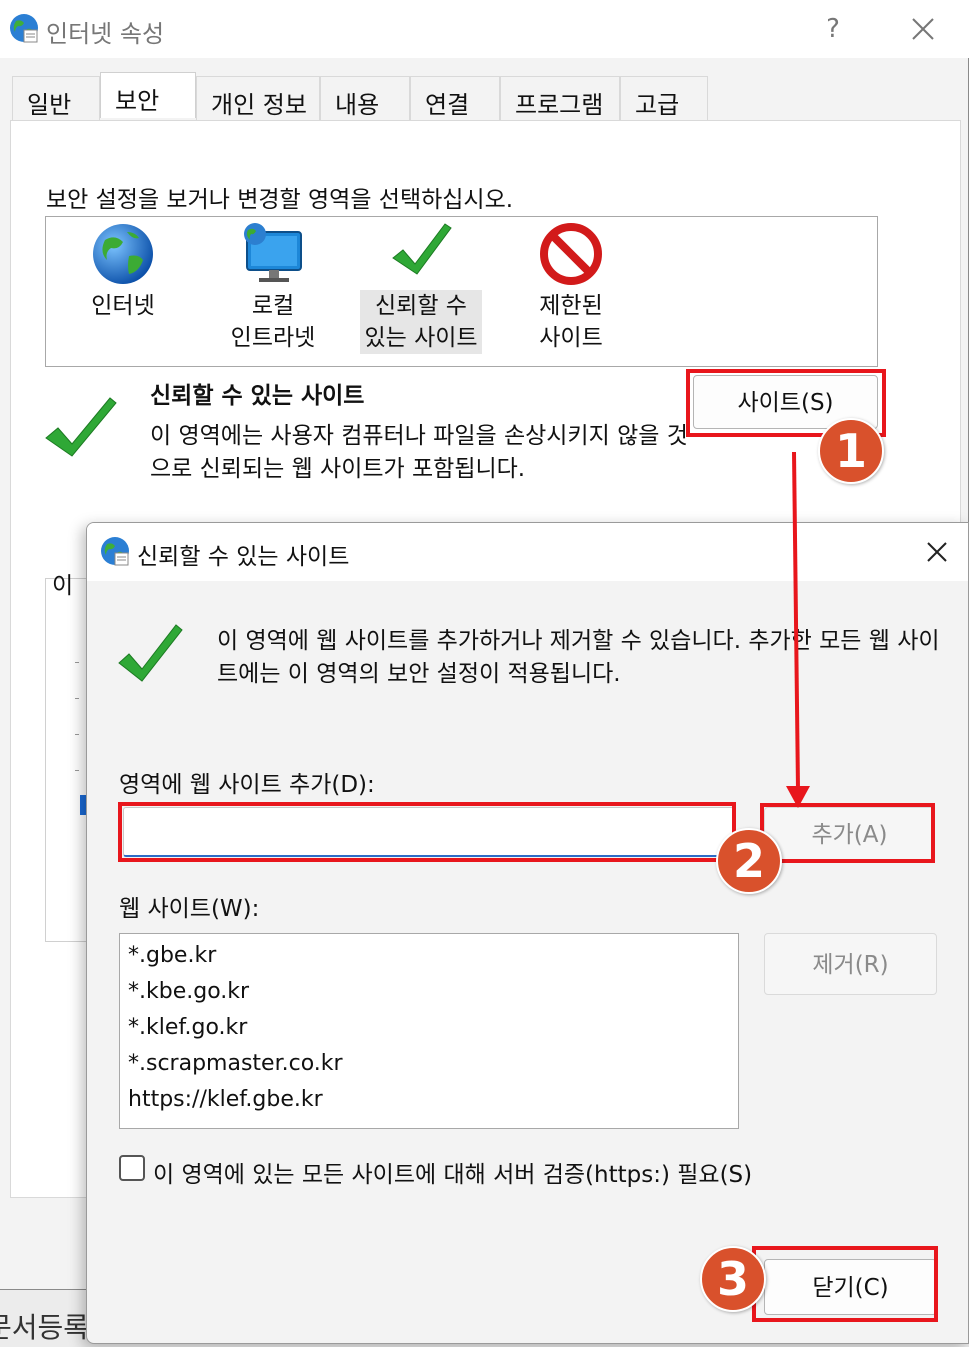 This screenshot has width=969, height=1347. Describe the element at coordinates (560, 98) in the screenshot. I see `tab-programs: 프로그램` at that location.